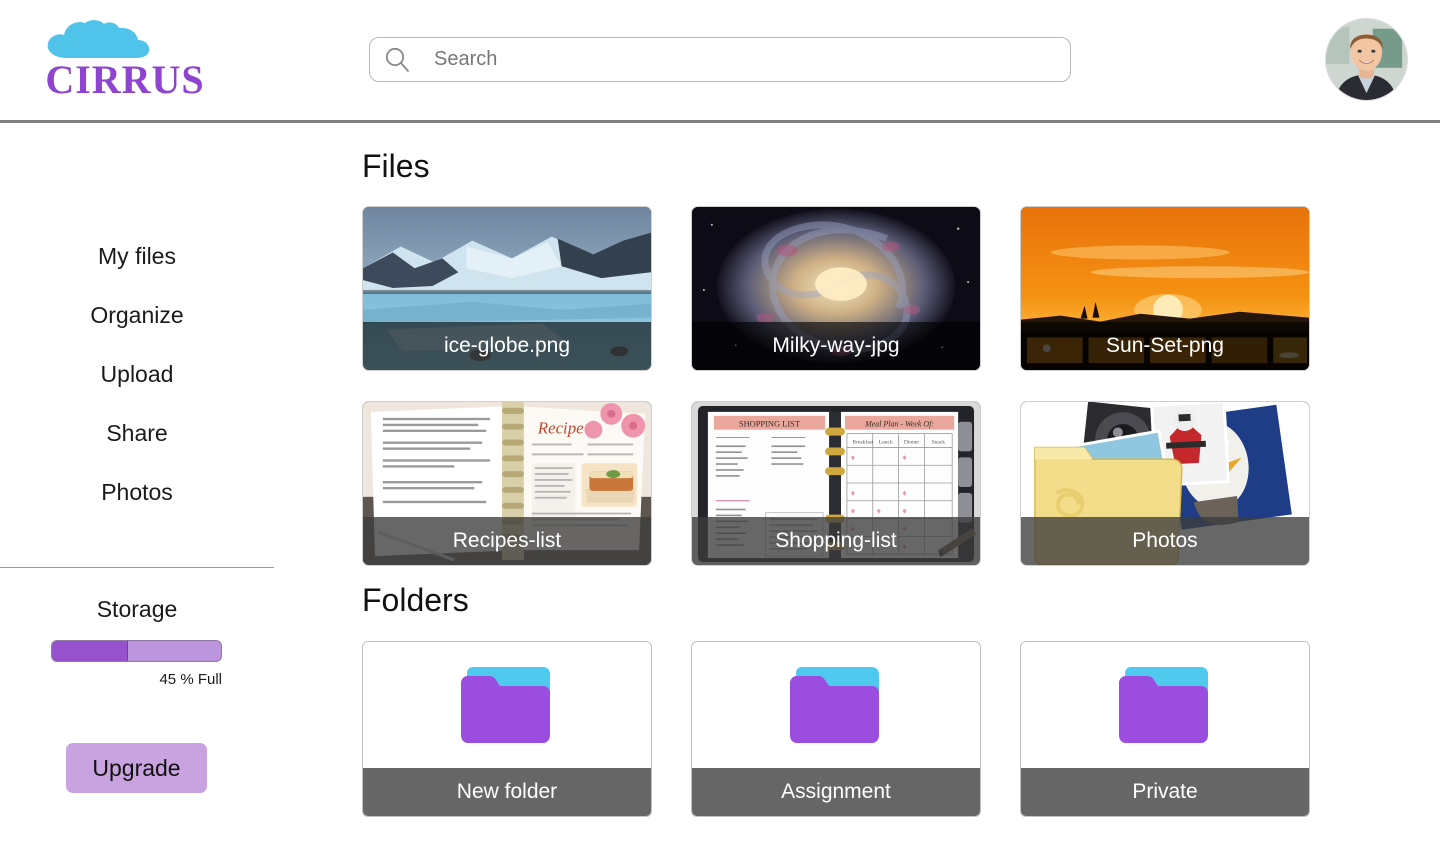 This screenshot has width=1440, height=862. Describe the element at coordinates (1165, 541) in the screenshot. I see `file-name-label: Photos` at that location.